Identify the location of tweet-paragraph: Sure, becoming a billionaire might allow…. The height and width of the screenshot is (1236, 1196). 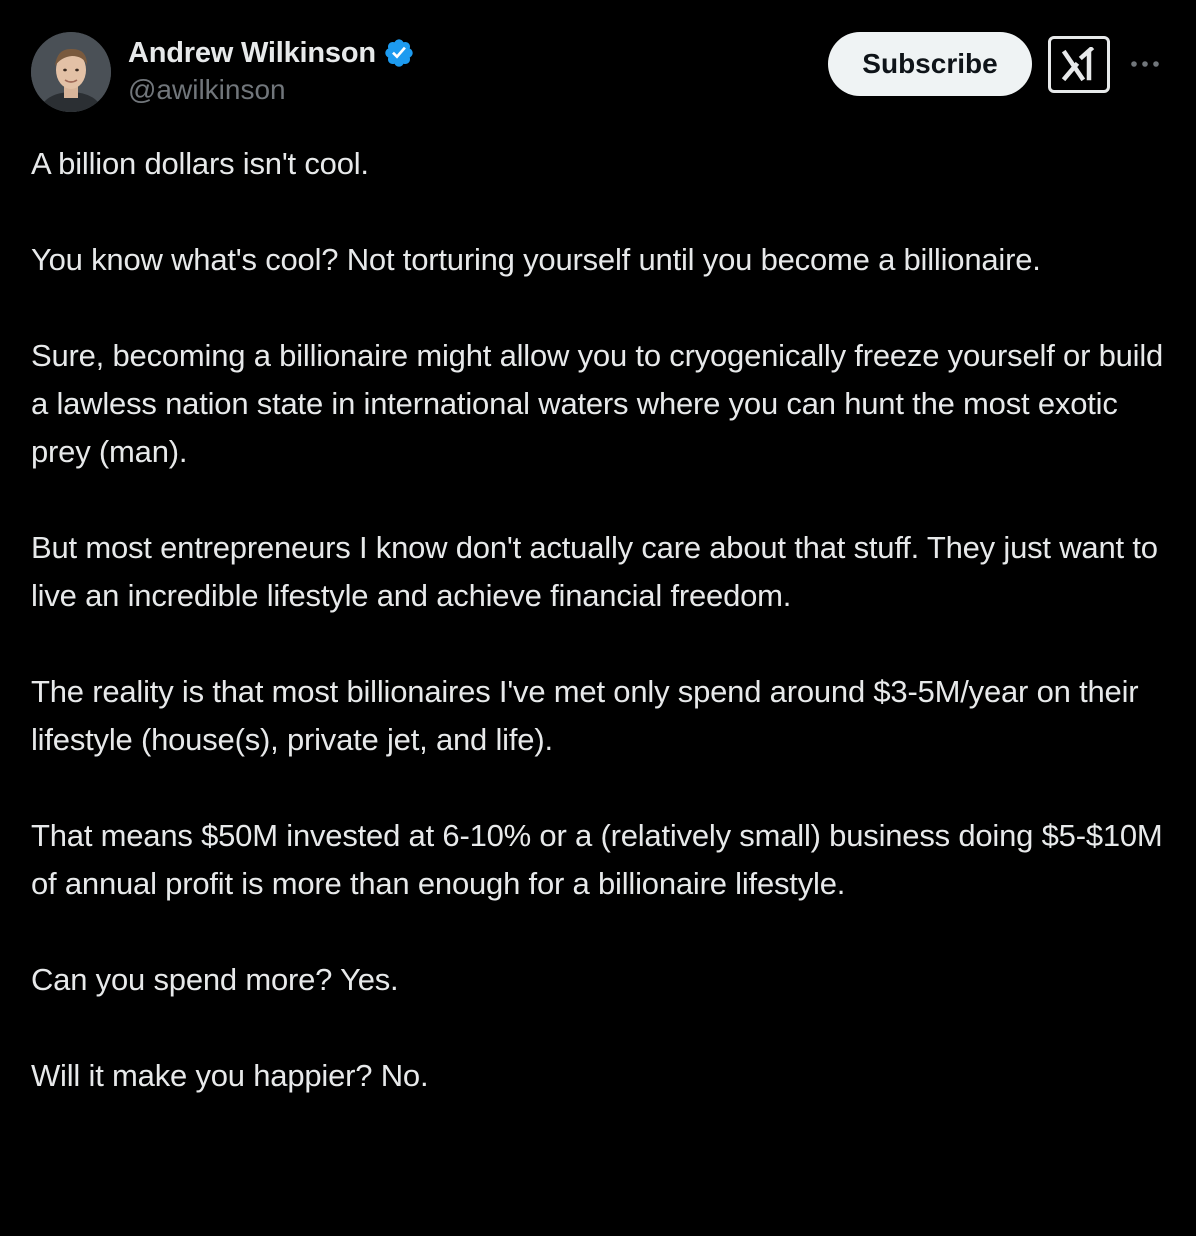
(597, 403).